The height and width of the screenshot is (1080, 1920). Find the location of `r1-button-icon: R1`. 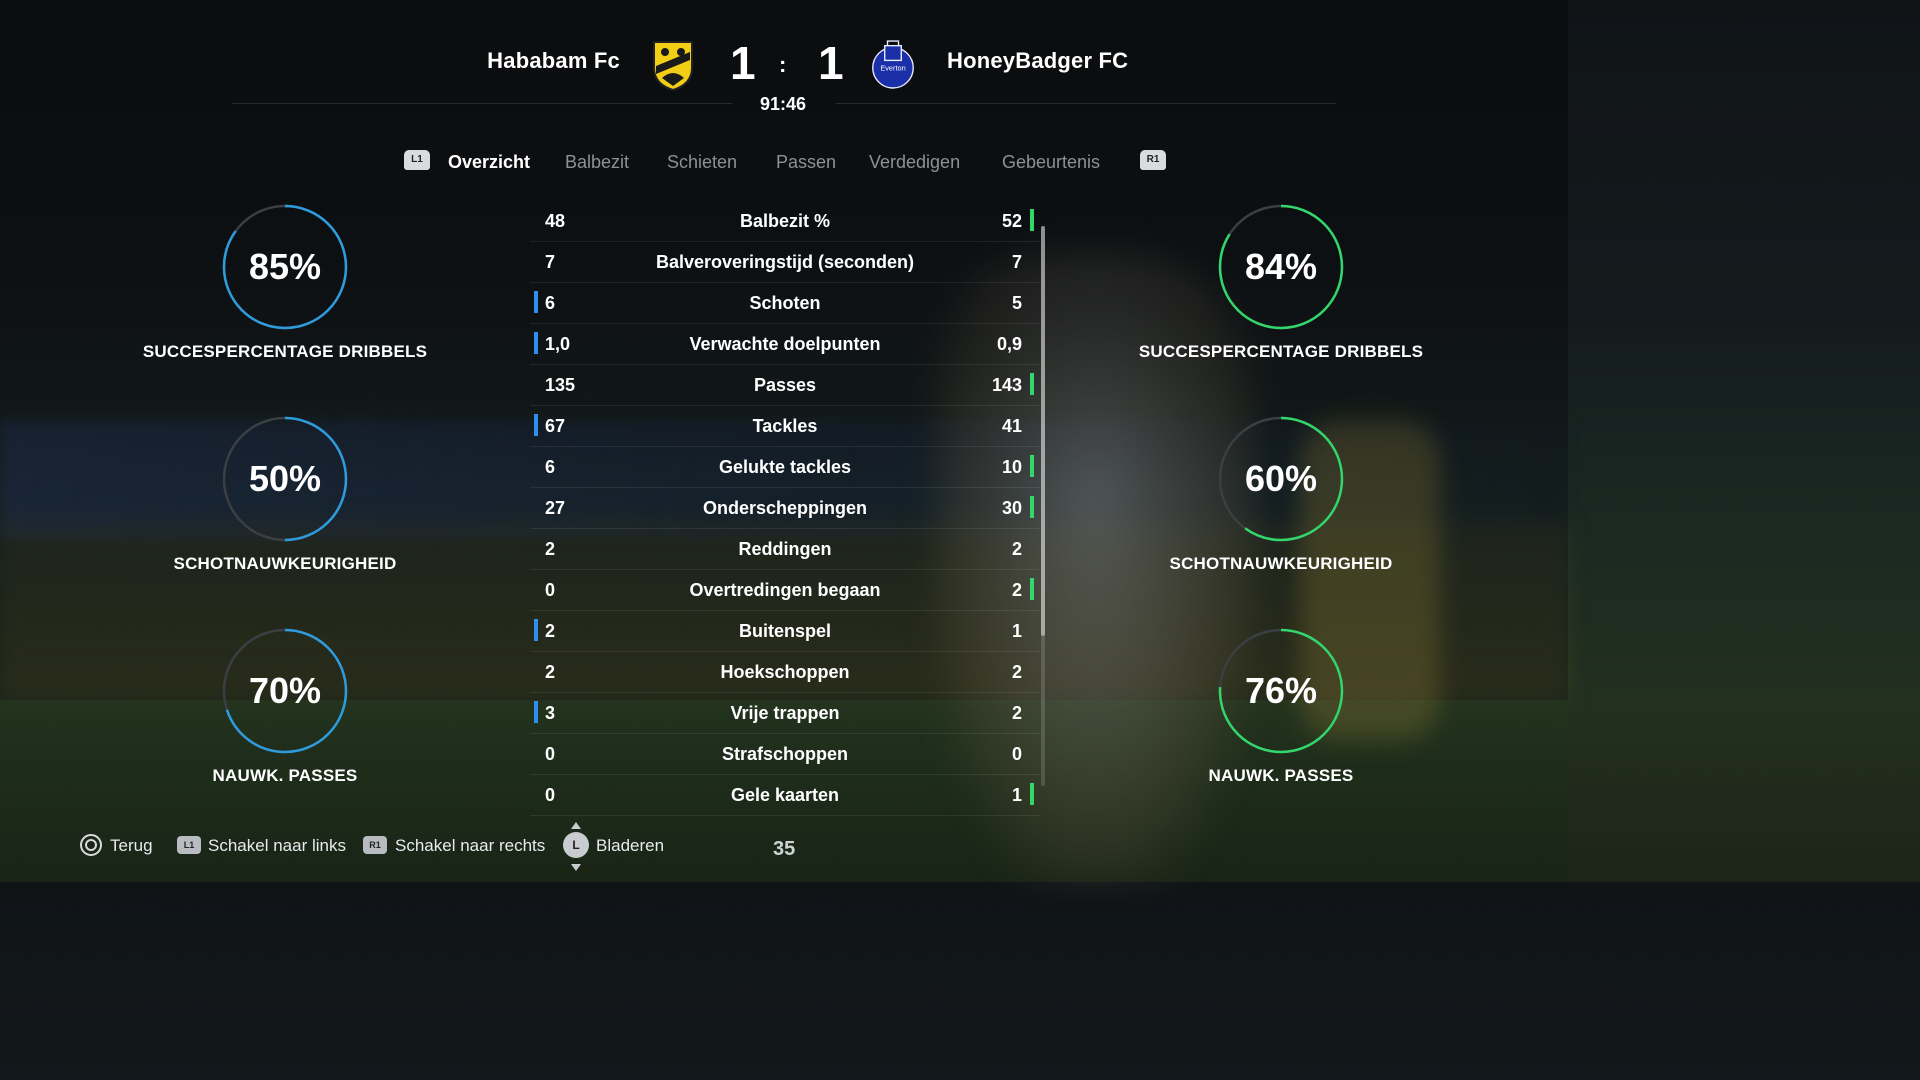

r1-button-icon: R1 is located at coordinates (375, 845).